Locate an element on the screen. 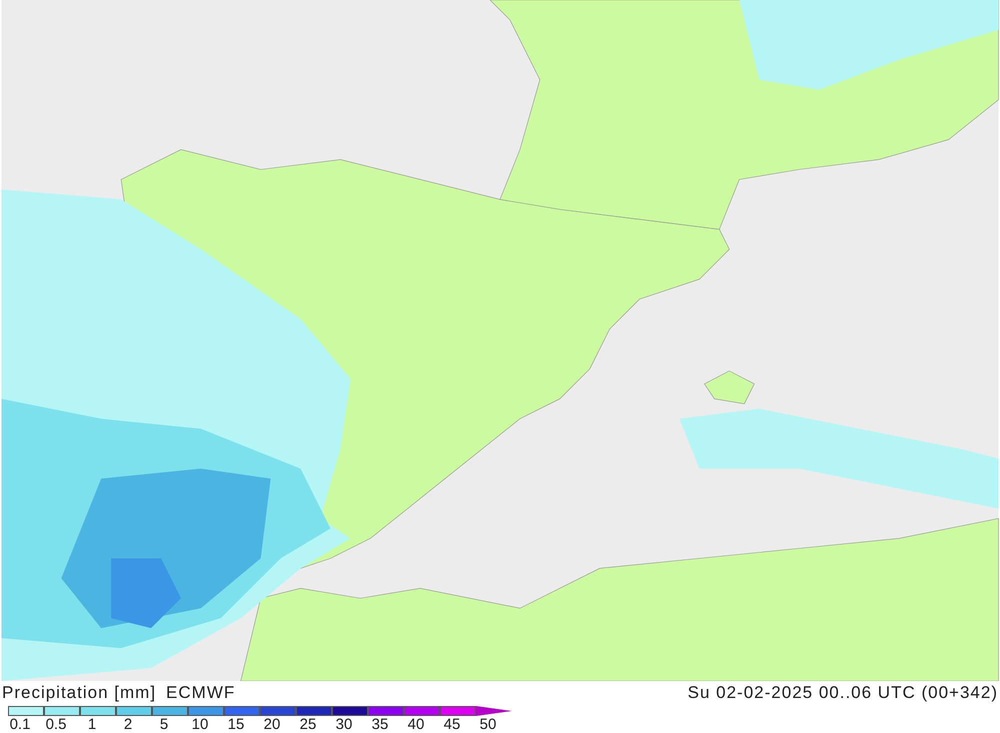 The image size is (1000, 733). legend-label: 35 is located at coordinates (380, 724).